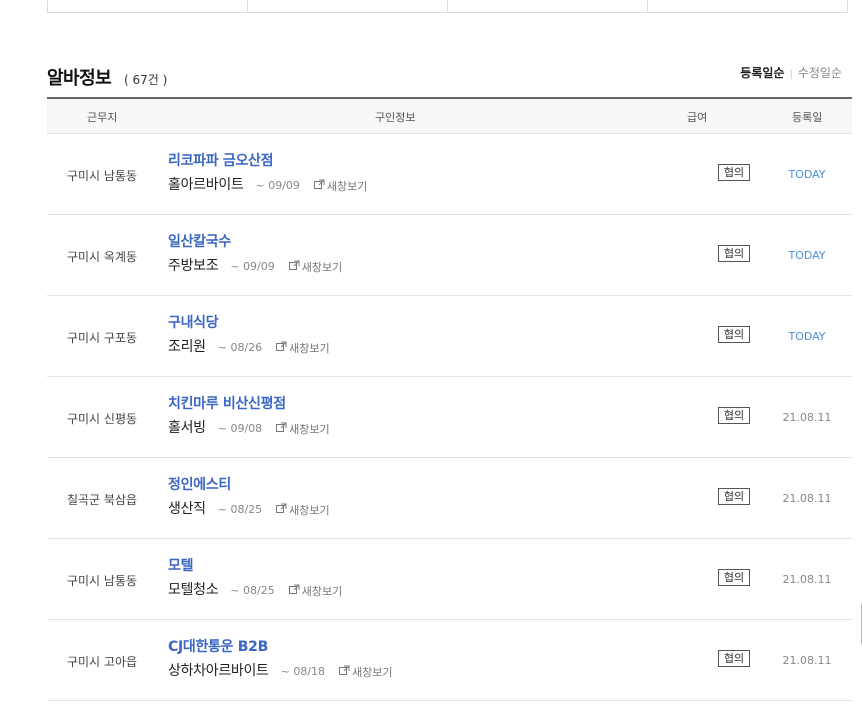 The height and width of the screenshot is (709, 863). Describe the element at coordinates (199, 241) in the screenshot. I see `row-company-link: 일산칼국수` at that location.